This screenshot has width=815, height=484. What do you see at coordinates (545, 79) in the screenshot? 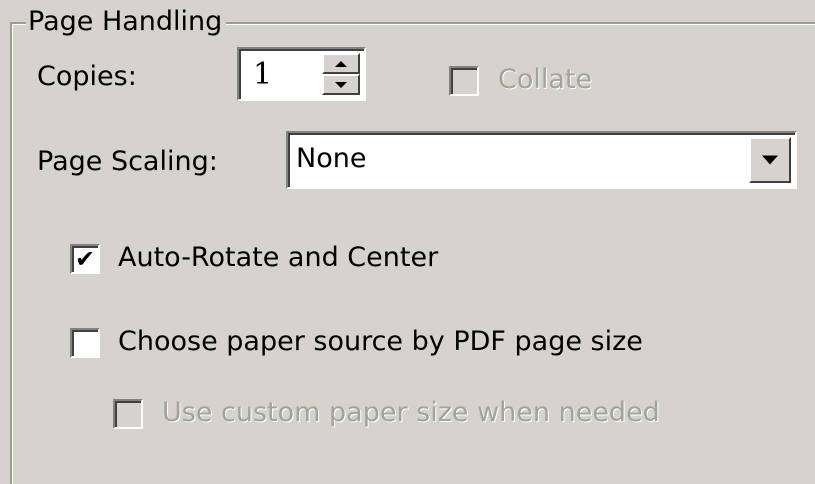
I see `collate-label: Collate` at bounding box center [545, 79].